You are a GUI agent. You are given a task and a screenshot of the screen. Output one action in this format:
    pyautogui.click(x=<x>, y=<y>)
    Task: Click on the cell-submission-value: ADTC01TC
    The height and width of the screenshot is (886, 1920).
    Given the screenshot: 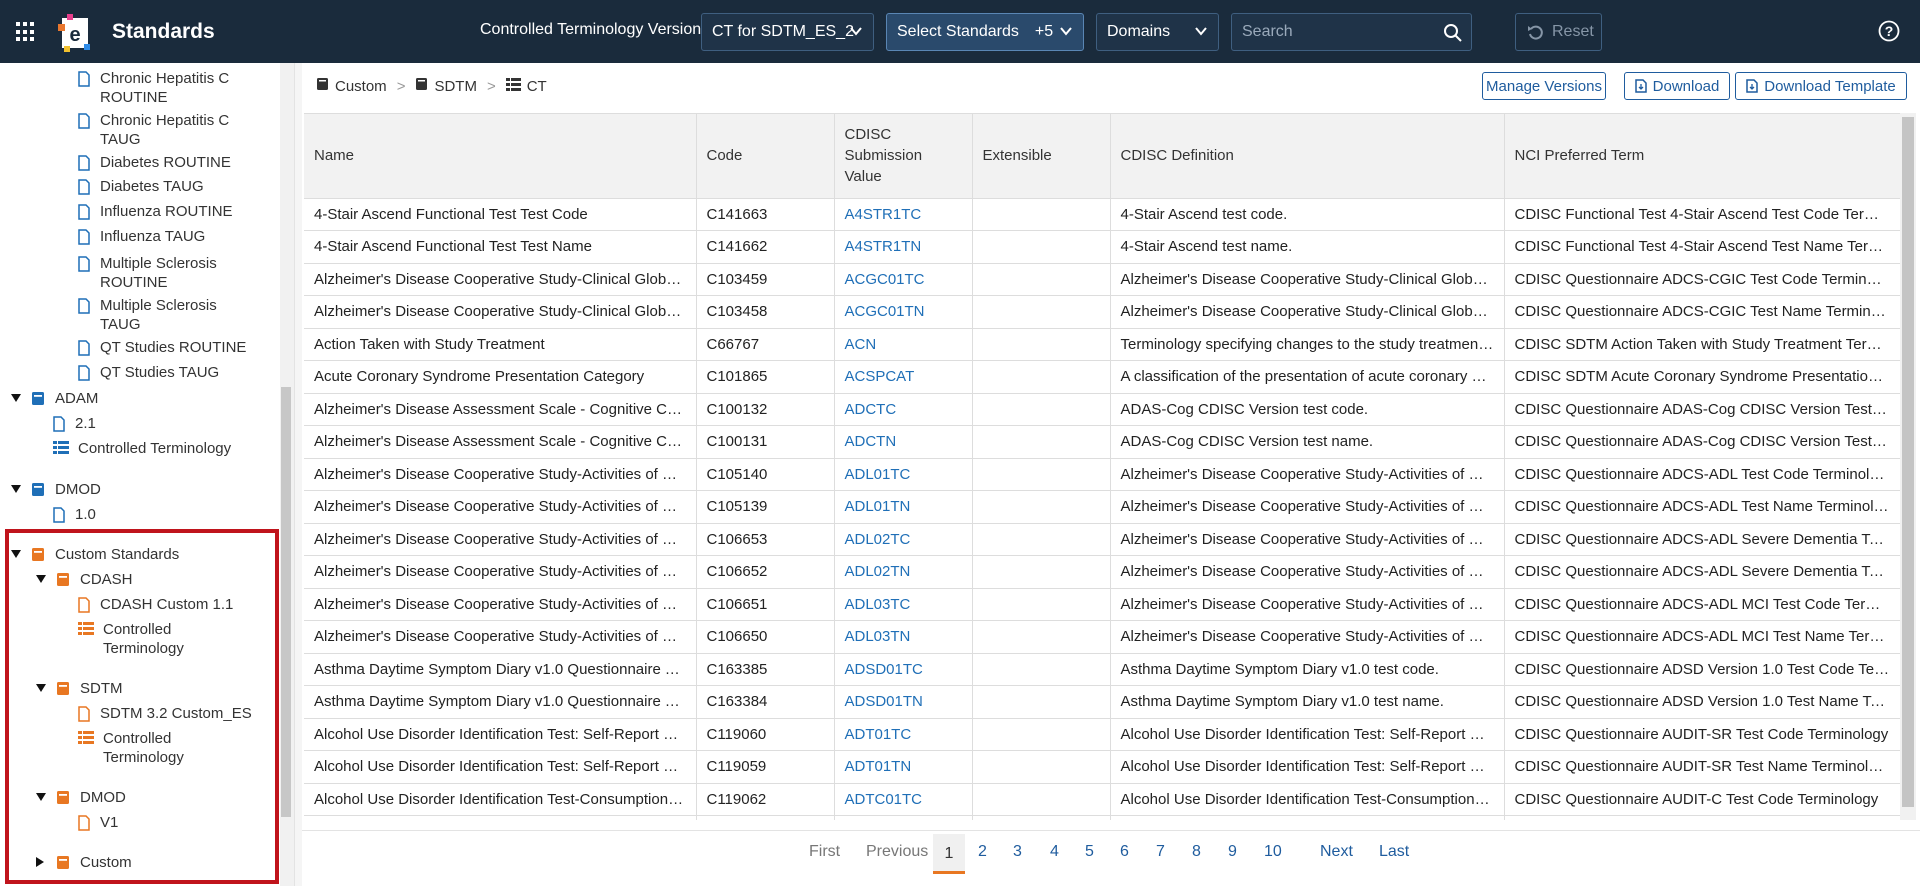 What is the action you would take?
    pyautogui.click(x=903, y=799)
    